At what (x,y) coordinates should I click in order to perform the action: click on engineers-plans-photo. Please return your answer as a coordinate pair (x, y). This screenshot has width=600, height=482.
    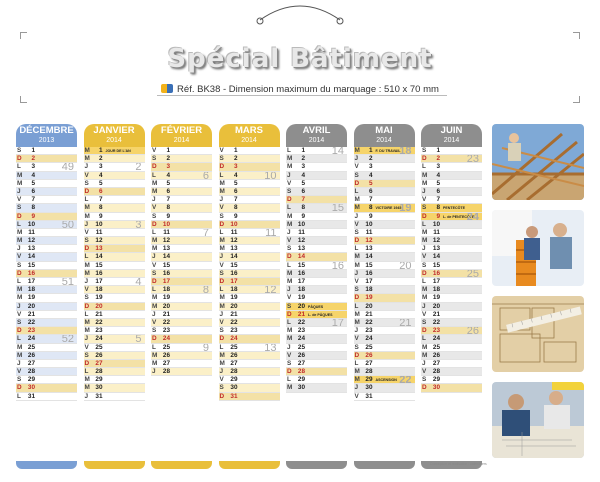
    Looking at the image, I should click on (538, 420).